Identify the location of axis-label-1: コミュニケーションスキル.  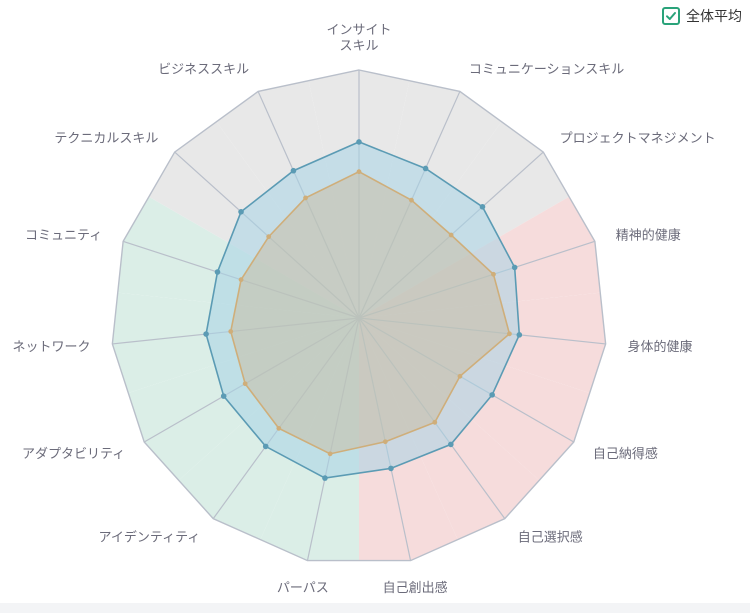
(546, 69).